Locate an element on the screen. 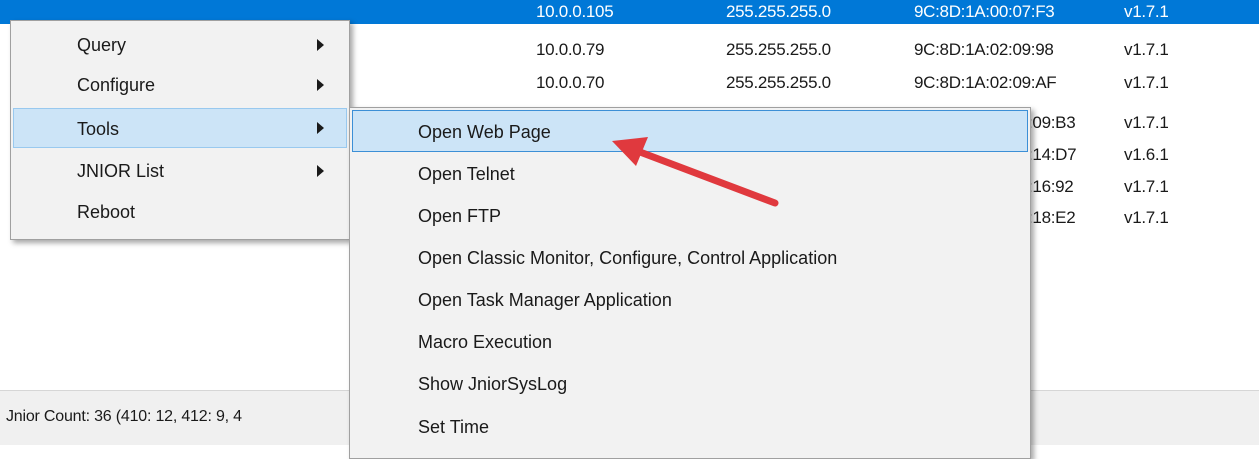 The image size is (1259, 459). version-cell: v1.6.1 is located at coordinates (1146, 154).